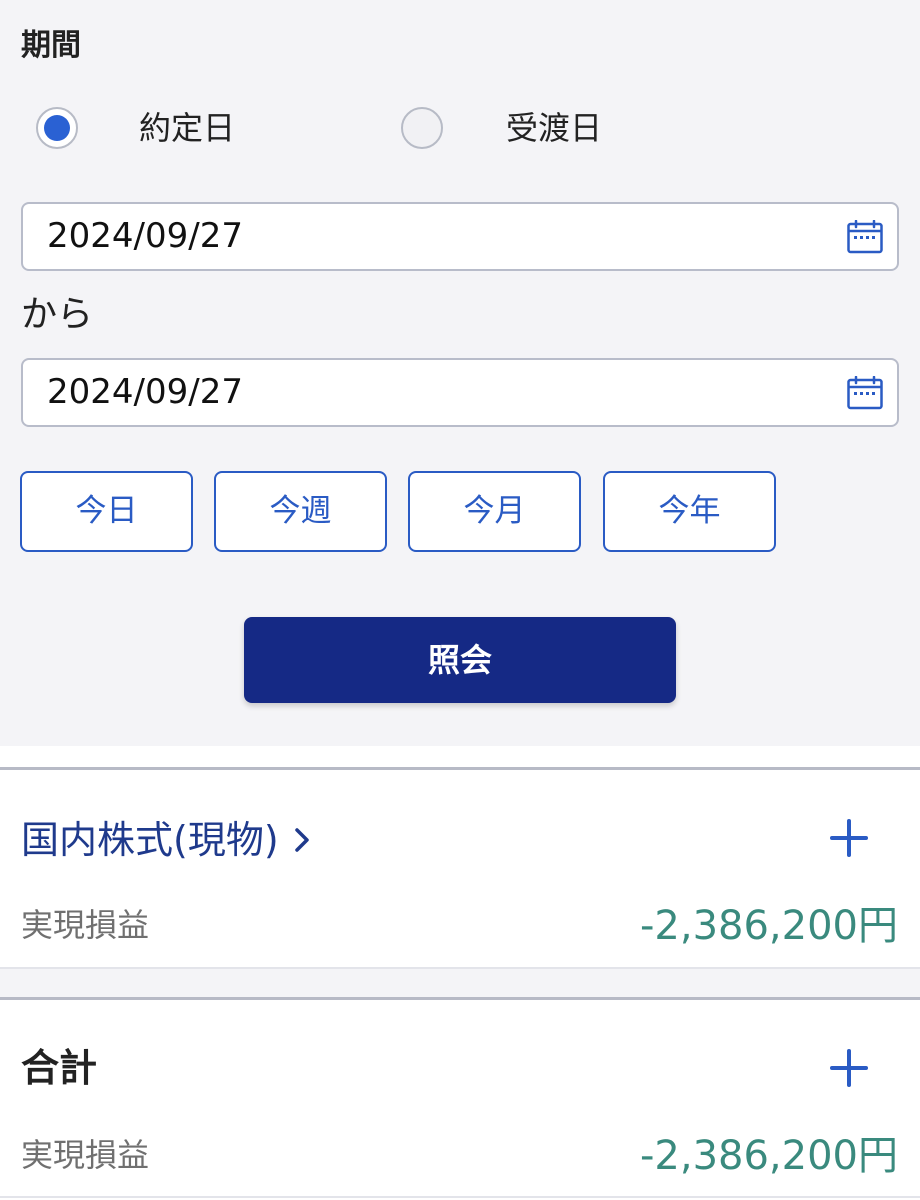  I want to click on this-year-button: 今年, so click(689, 511).